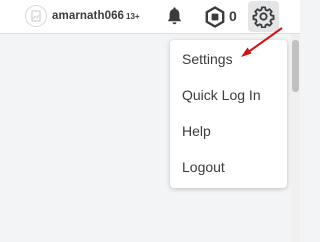 This screenshot has width=320, height=242. I want to click on avatar-placeholder-icon, so click(36, 16).